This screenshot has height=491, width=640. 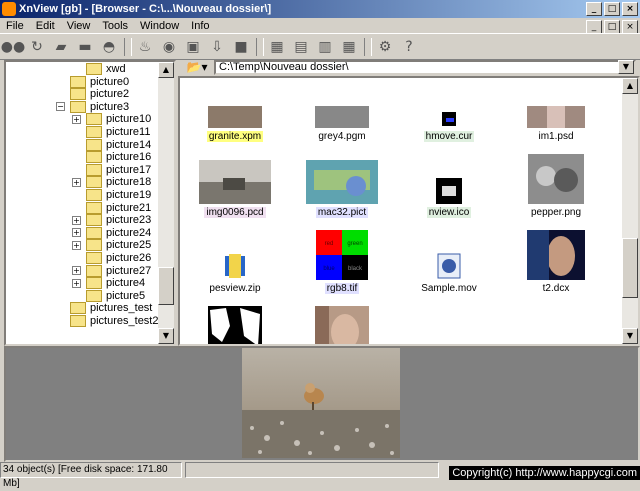 I want to click on tree-item: pictures_test, so click(x=104, y=308).